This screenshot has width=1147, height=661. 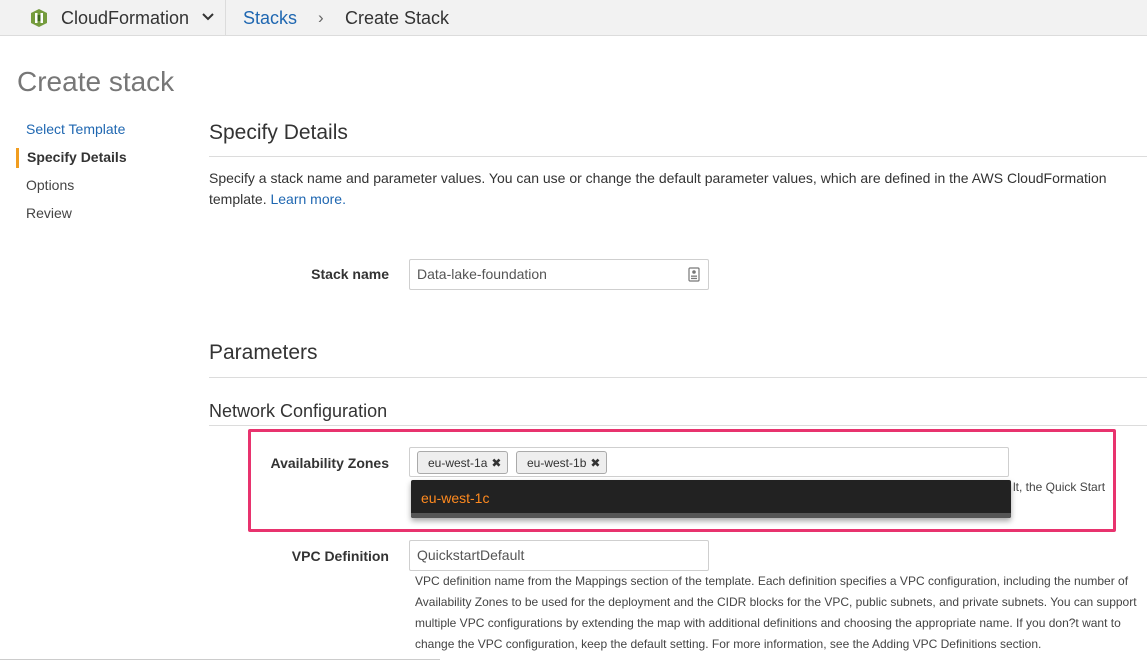 What do you see at coordinates (482, 274) in the screenshot?
I see `stack-name-value: Data-lake-foundation` at bounding box center [482, 274].